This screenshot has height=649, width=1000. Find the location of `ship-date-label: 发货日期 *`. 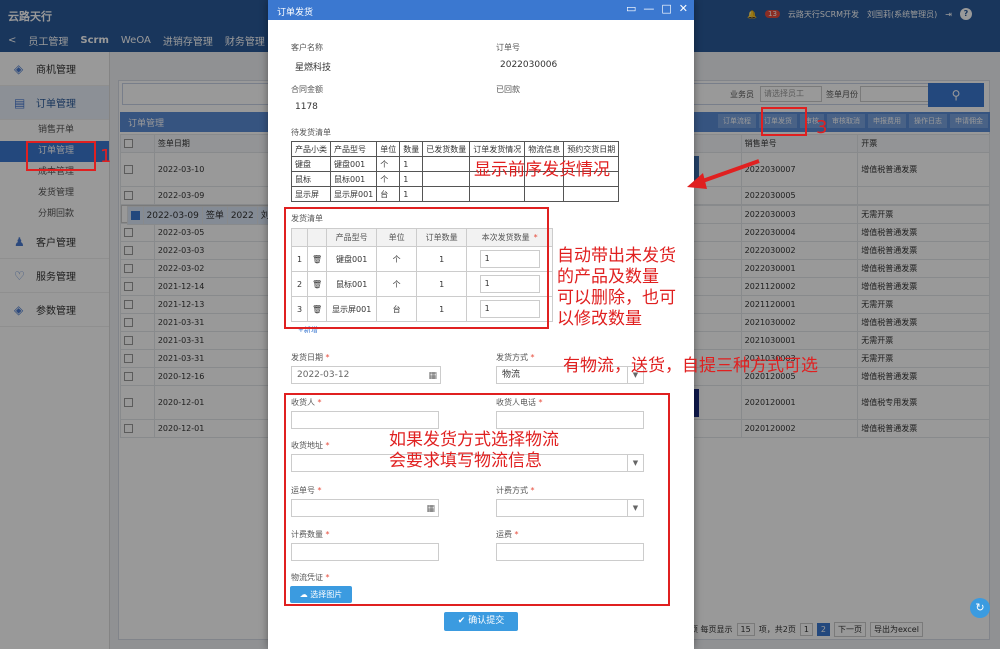

ship-date-label: 发货日期 * is located at coordinates (310, 357).